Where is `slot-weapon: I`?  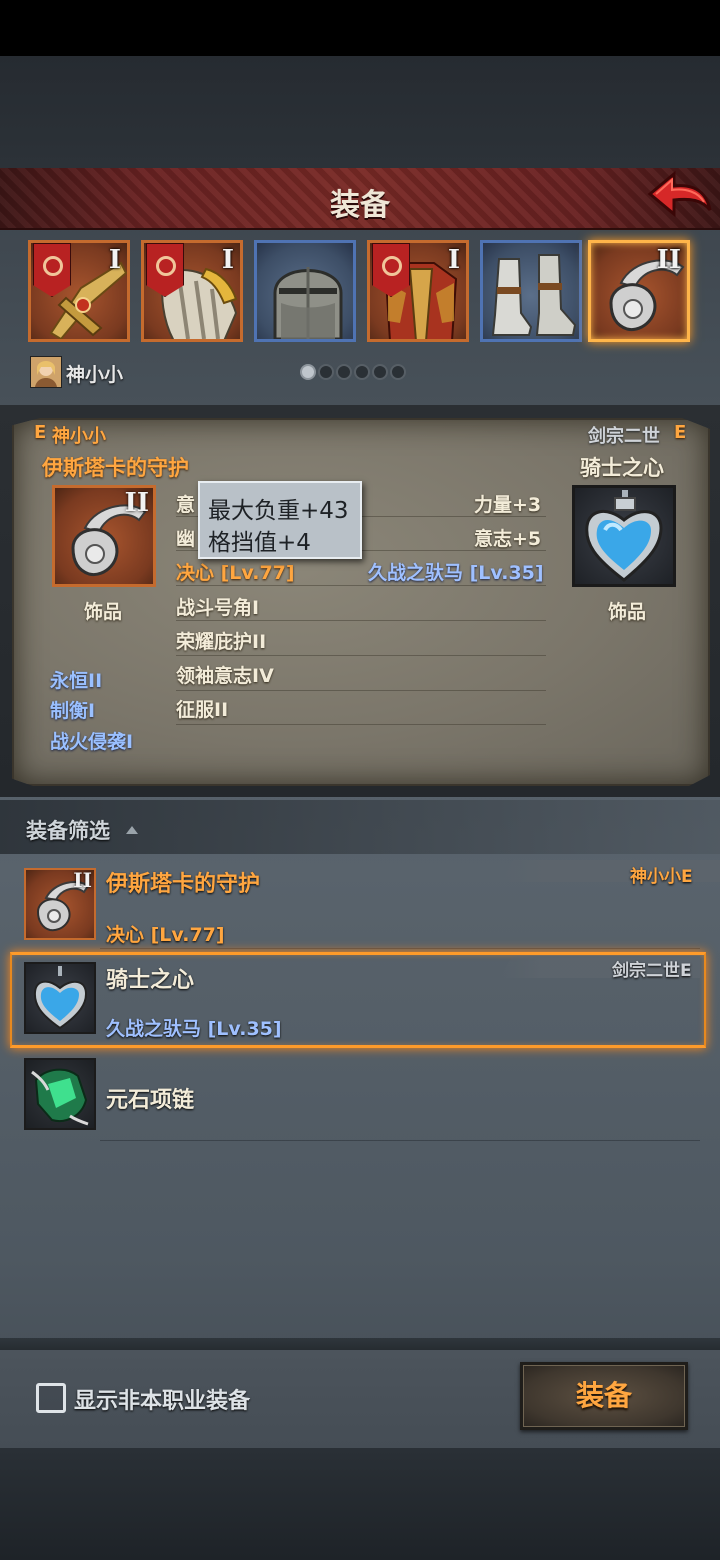 slot-weapon: I is located at coordinates (79, 291).